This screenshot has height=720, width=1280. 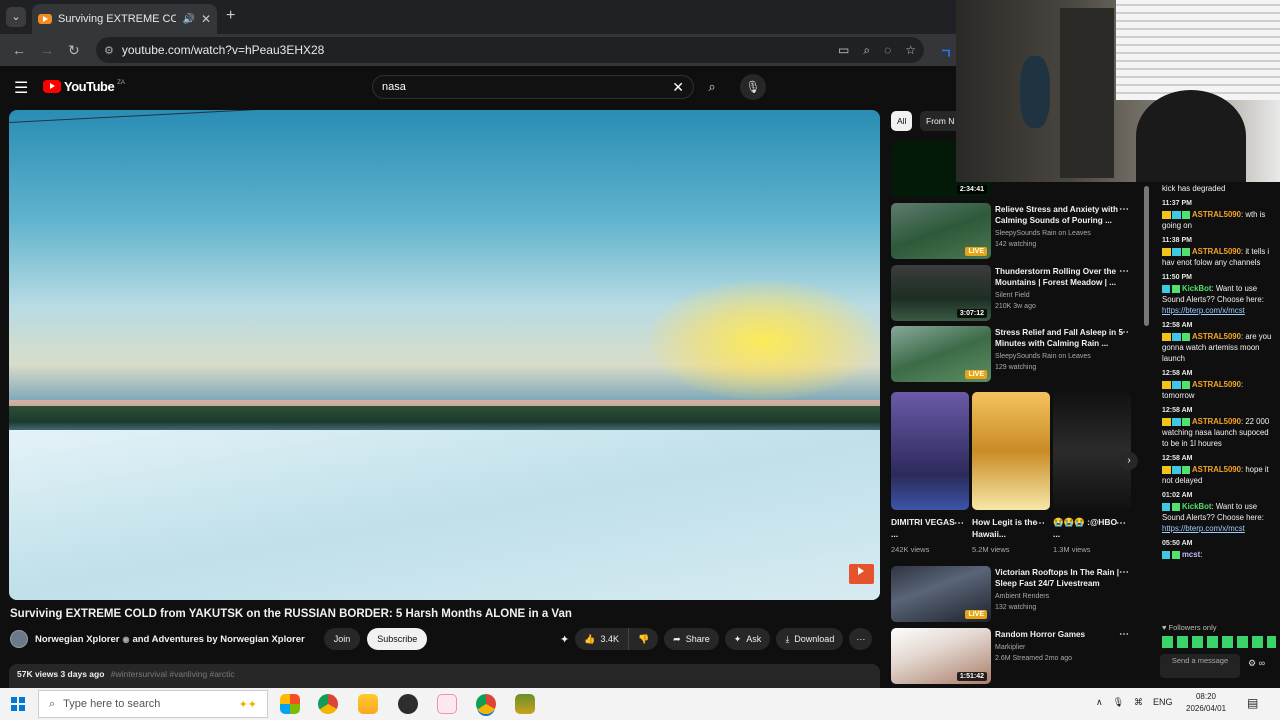 What do you see at coordinates (1191, 554) in the screenshot?
I see `chat-username: mcst` at bounding box center [1191, 554].